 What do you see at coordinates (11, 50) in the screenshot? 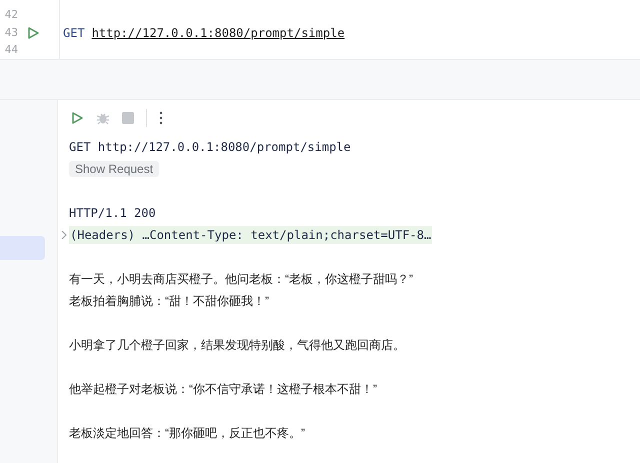
I see `line-number: 44` at bounding box center [11, 50].